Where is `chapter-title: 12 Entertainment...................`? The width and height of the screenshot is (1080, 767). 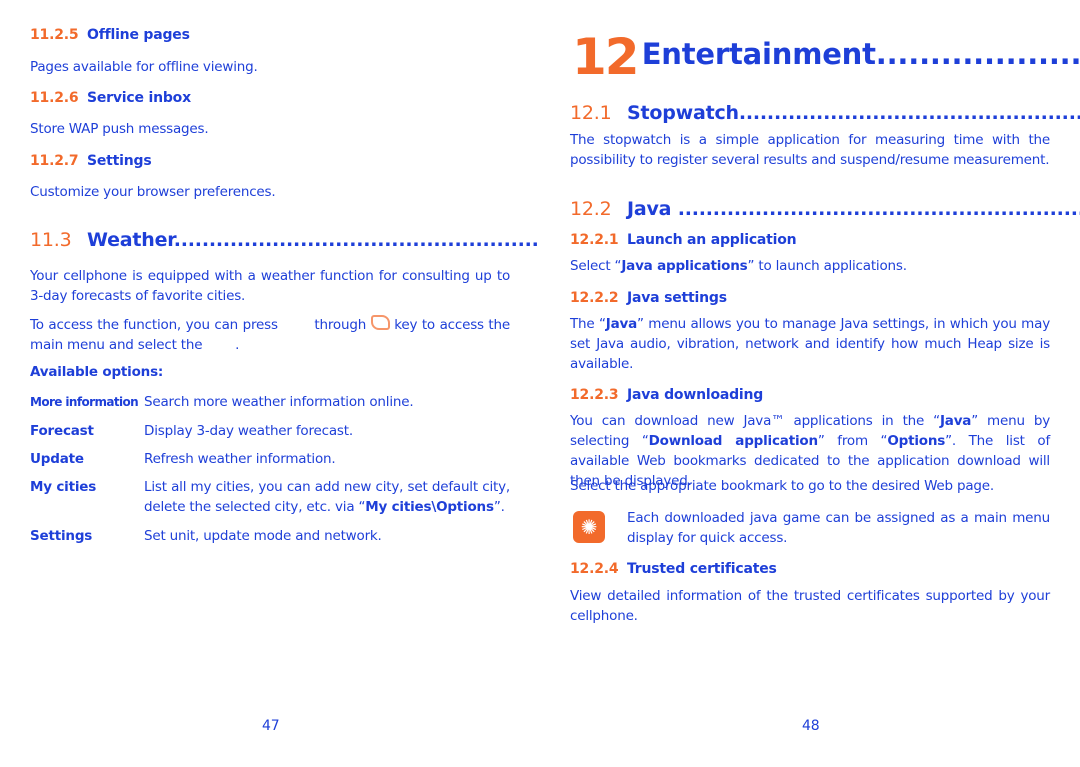 chapter-title: 12 Entertainment................... is located at coordinates (826, 57).